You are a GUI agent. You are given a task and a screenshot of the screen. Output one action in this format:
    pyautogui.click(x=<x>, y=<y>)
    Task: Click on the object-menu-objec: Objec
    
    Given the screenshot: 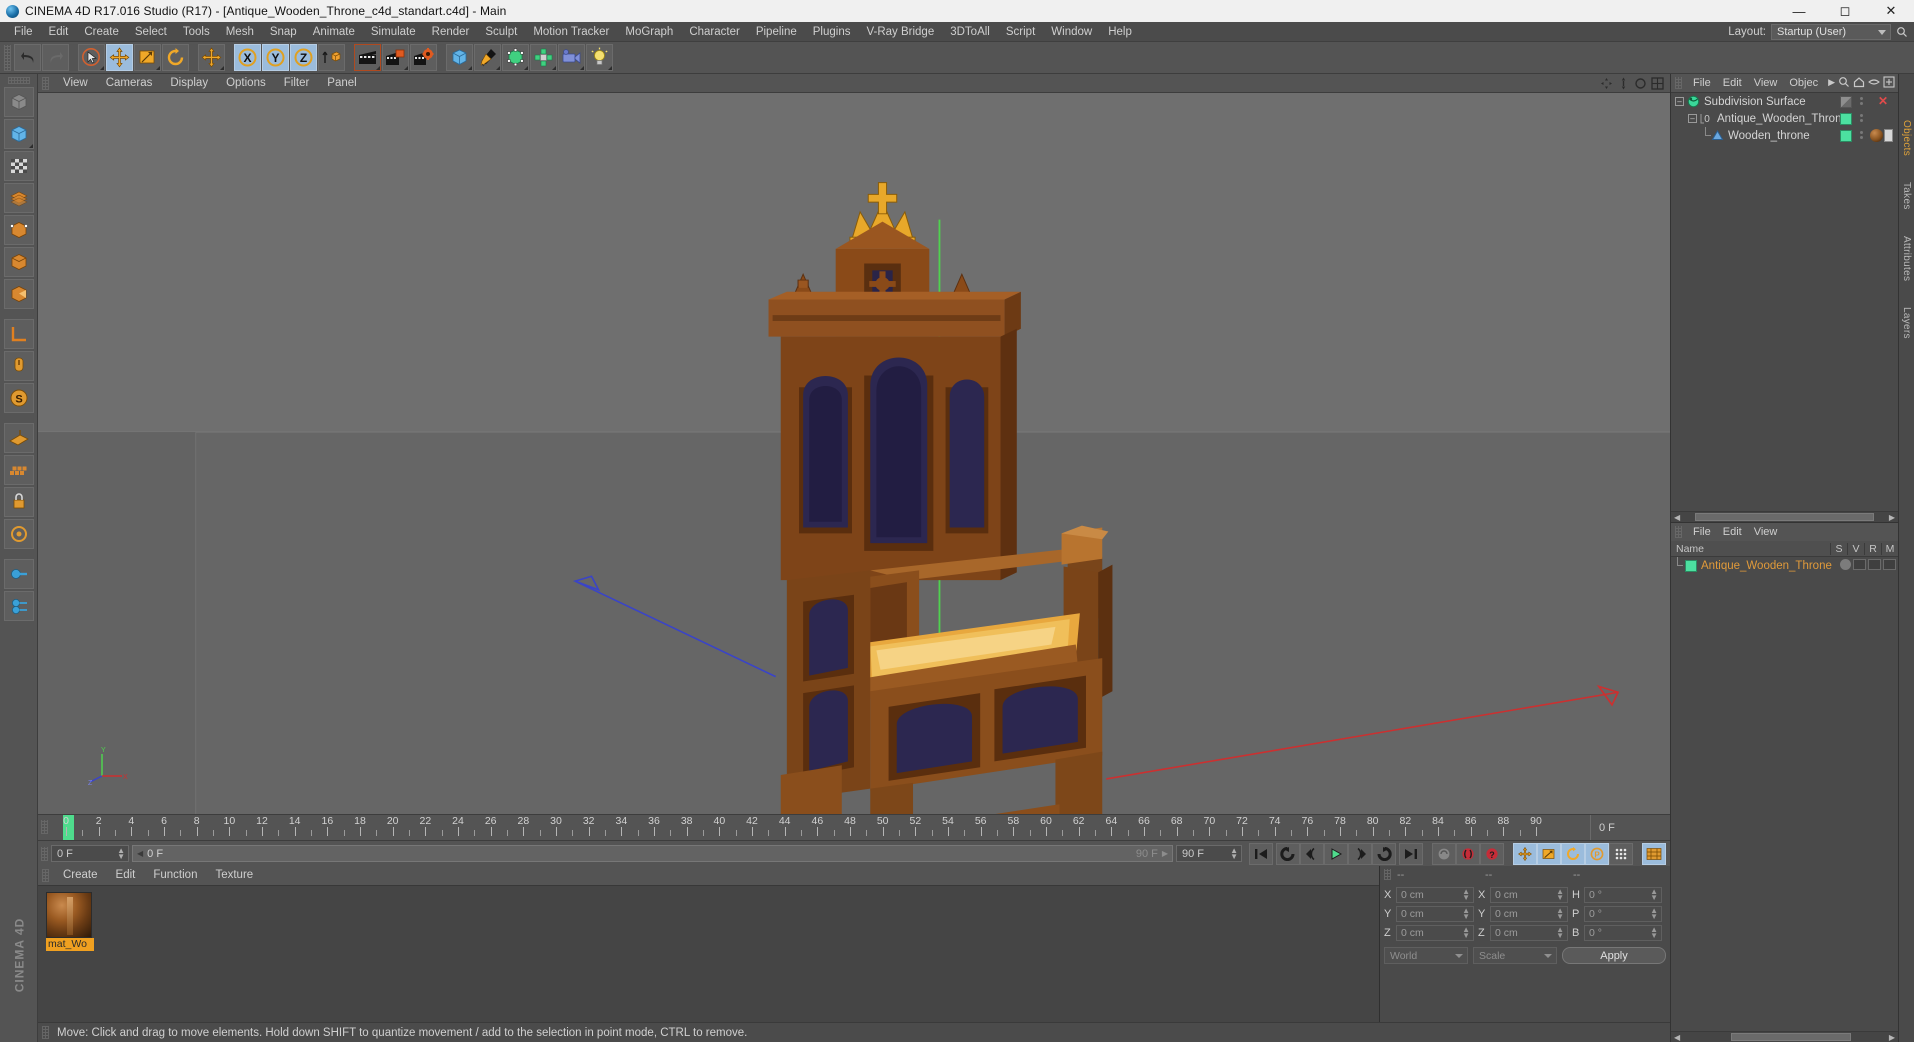 What is the action you would take?
    pyautogui.click(x=1803, y=83)
    